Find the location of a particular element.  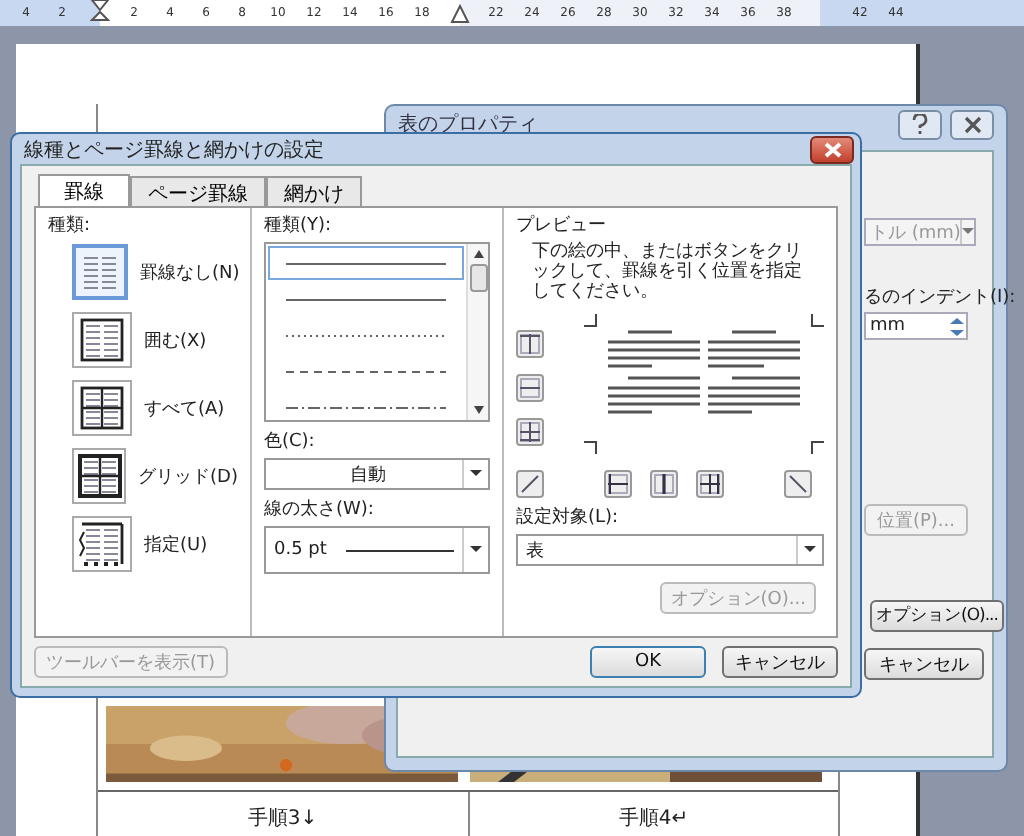

preview-drawing is located at coordinates (704, 384).